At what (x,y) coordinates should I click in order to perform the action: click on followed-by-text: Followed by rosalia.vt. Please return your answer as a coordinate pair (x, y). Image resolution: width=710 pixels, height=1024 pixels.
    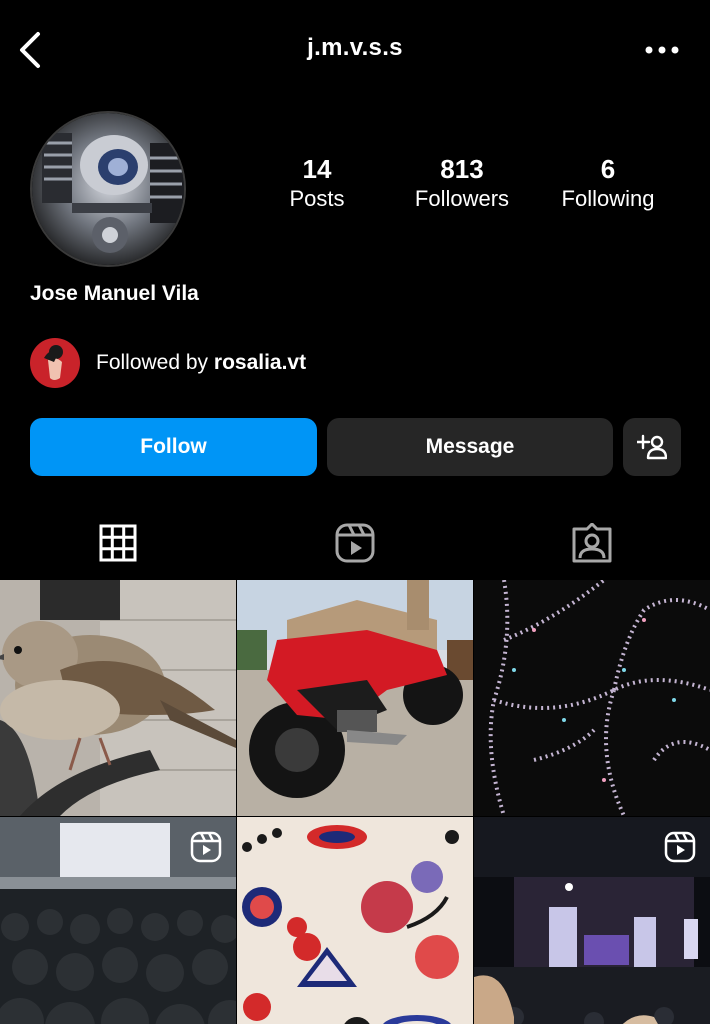
    Looking at the image, I should click on (201, 363).